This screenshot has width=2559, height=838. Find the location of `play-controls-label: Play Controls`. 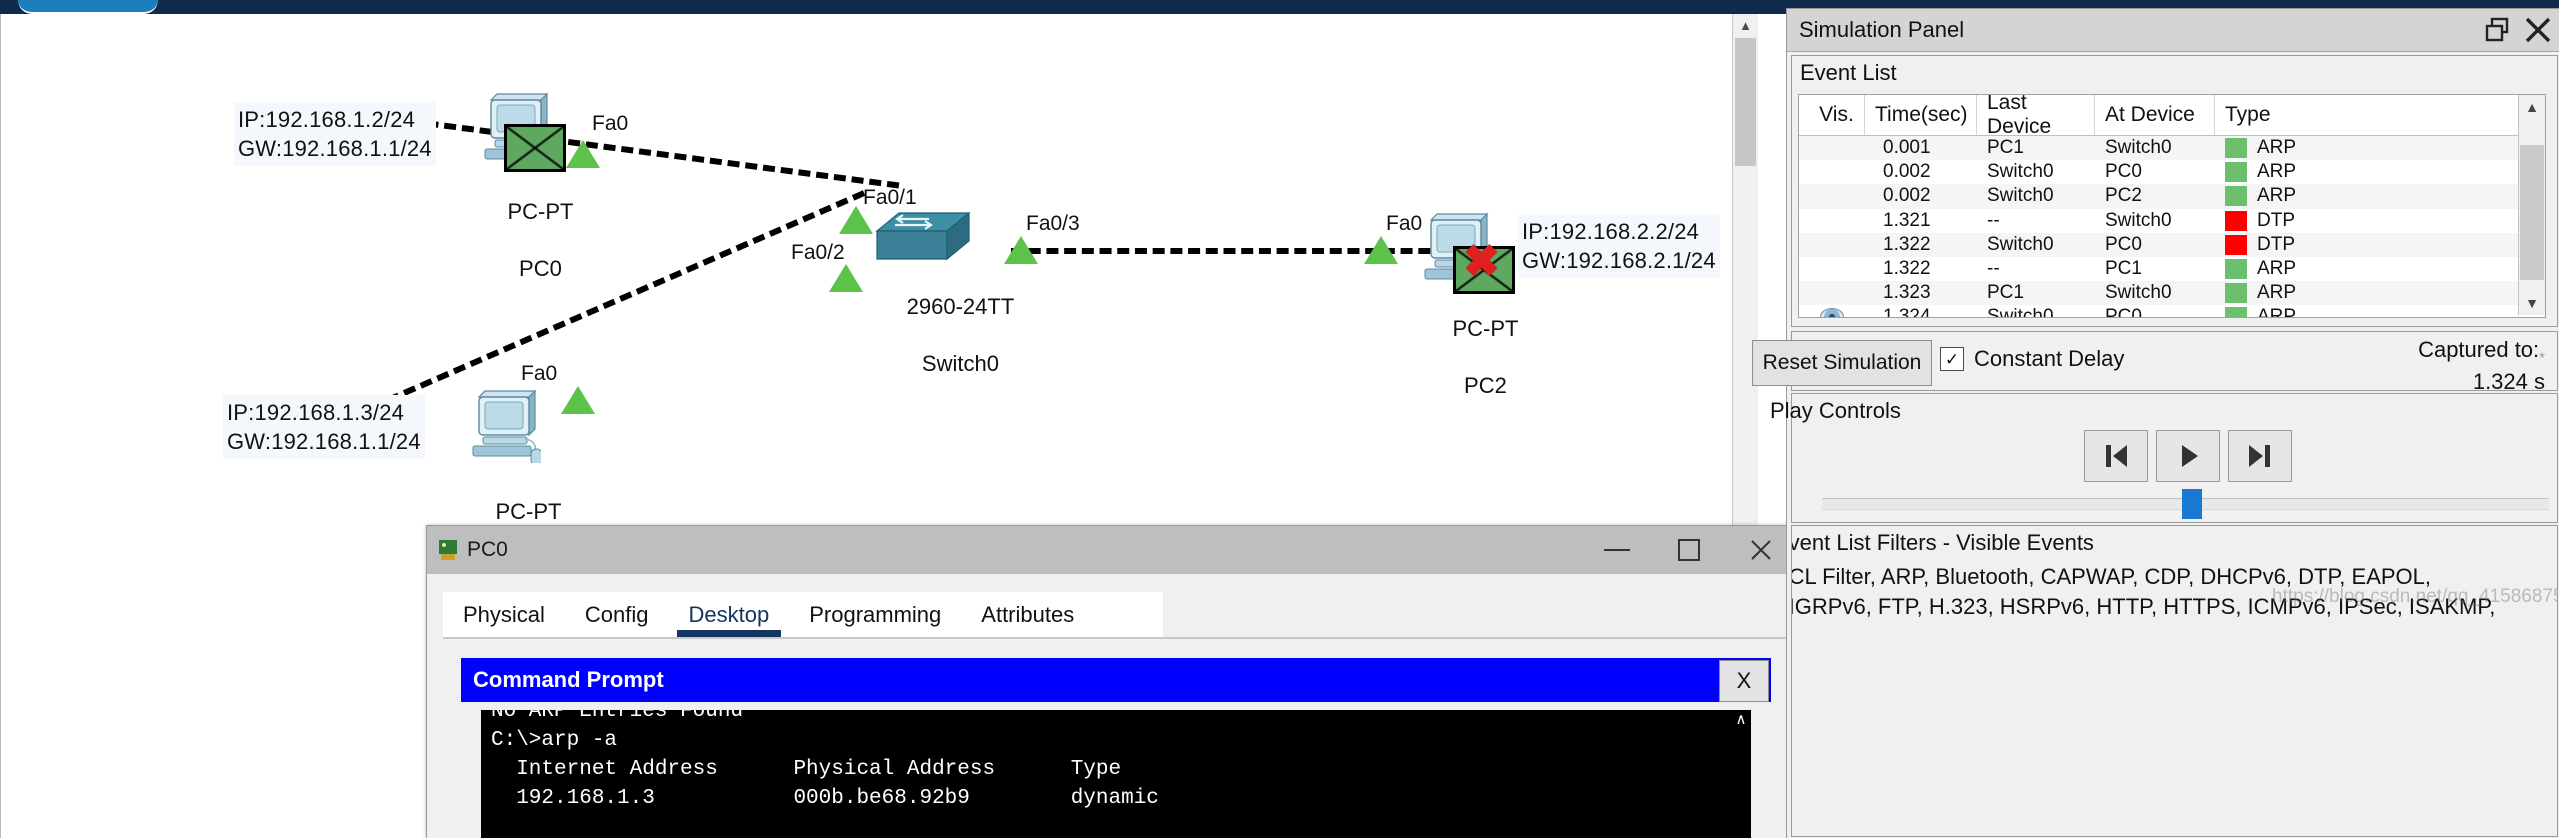

play-controls-label: Play Controls is located at coordinates (1835, 410).